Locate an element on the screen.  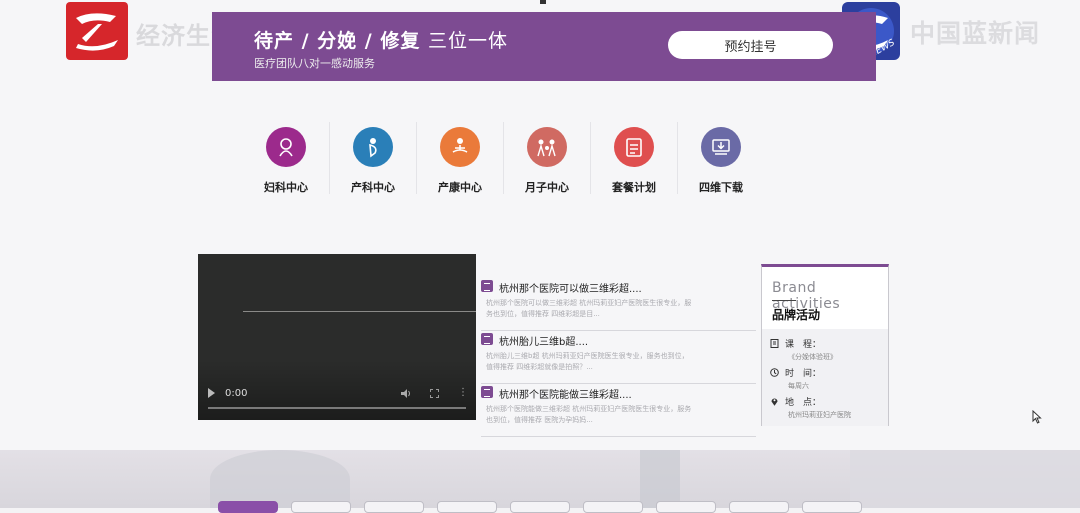
news-channel-name: 中国蓝新闻 is located at coordinates (975, 33).